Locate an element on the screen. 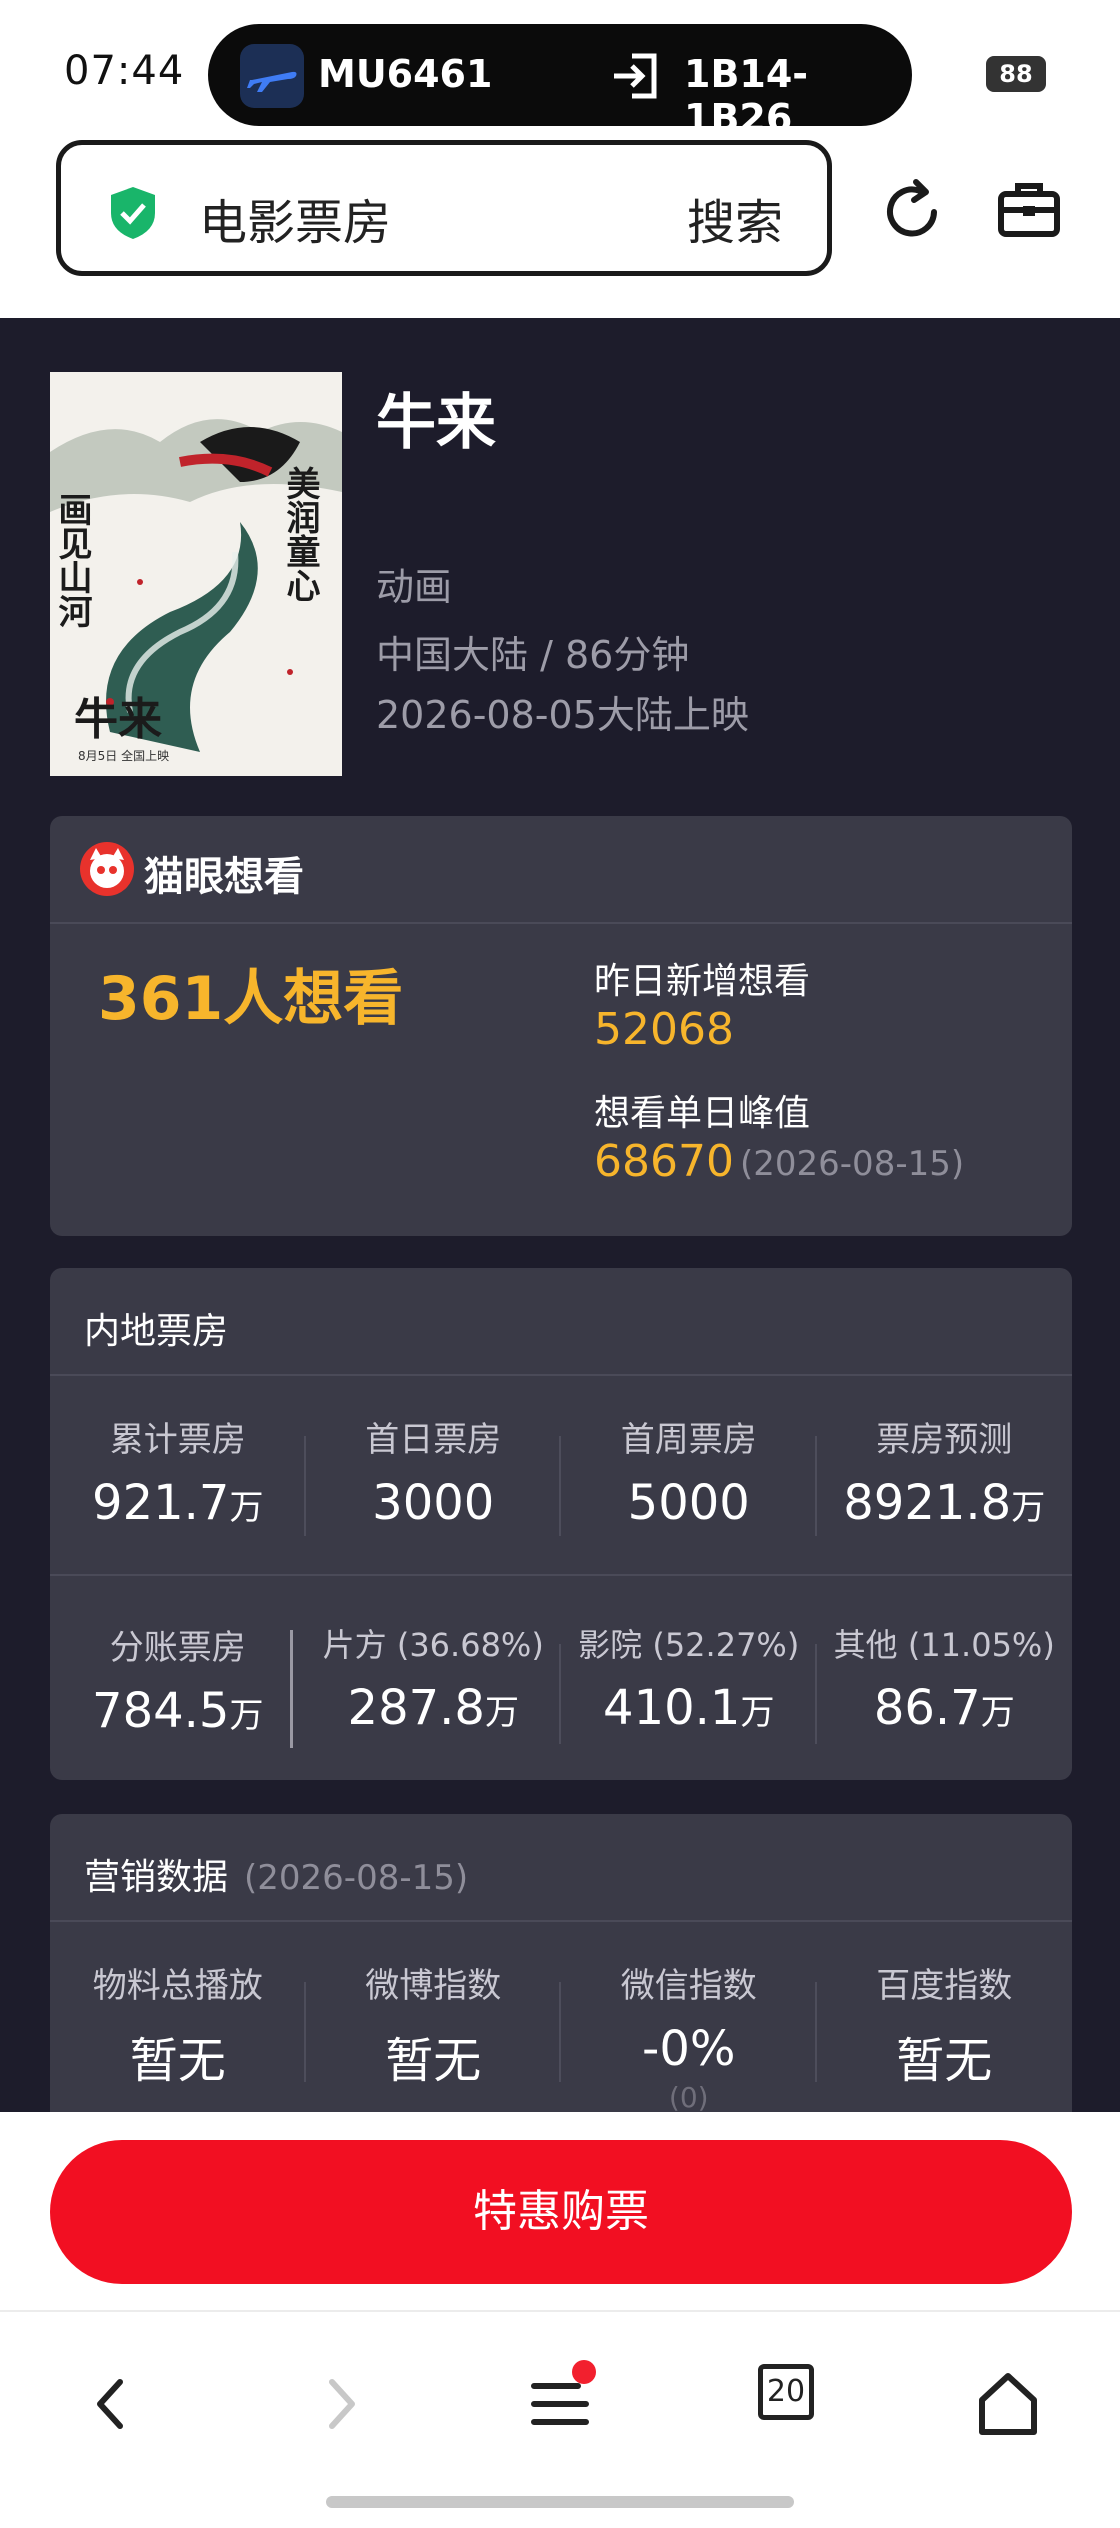  shield-check-icon is located at coordinates (133, 213).